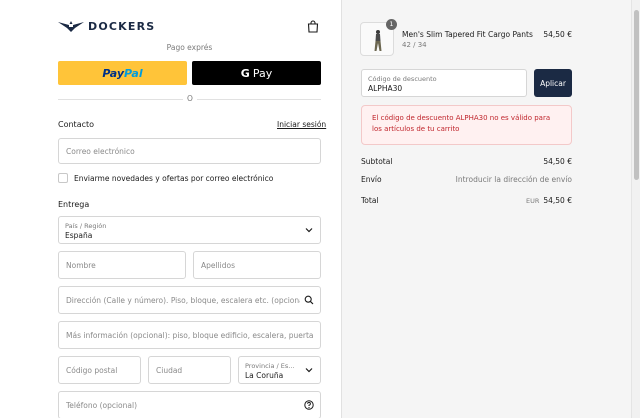 This screenshot has height=418, width=640. What do you see at coordinates (190, 98) in the screenshot?
I see `divider-or-label: O` at bounding box center [190, 98].